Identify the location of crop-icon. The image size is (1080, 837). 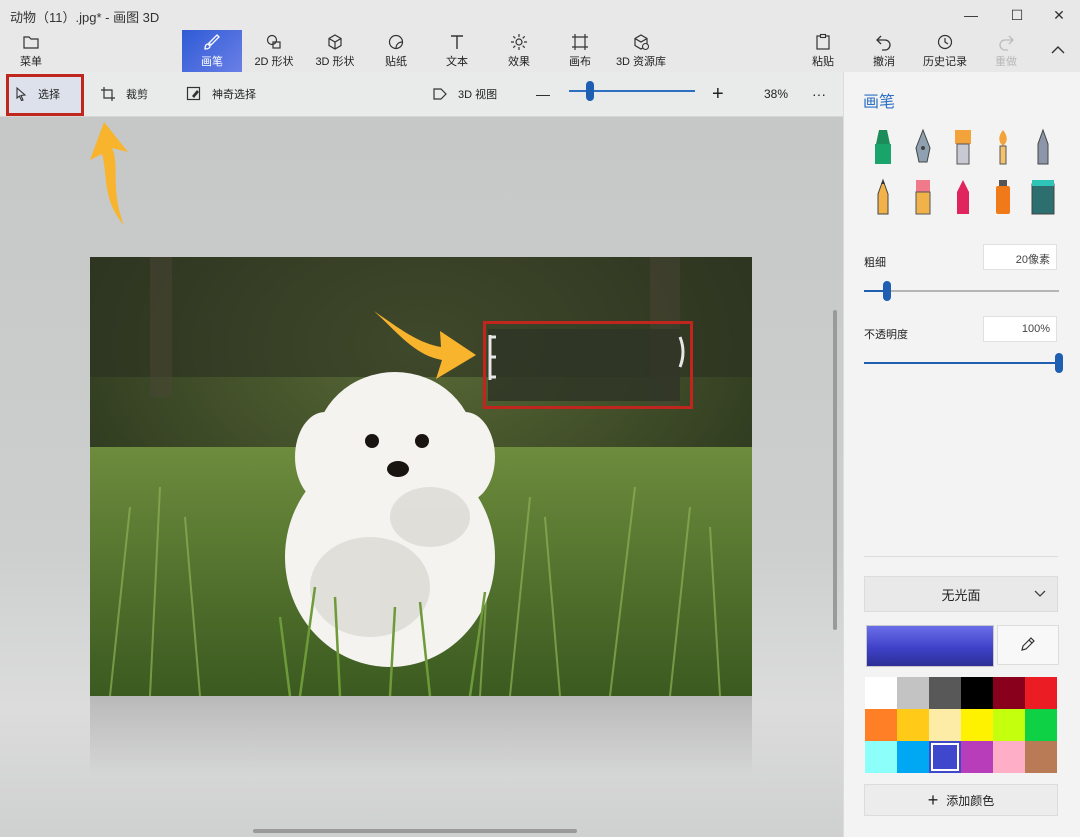
(108, 94).